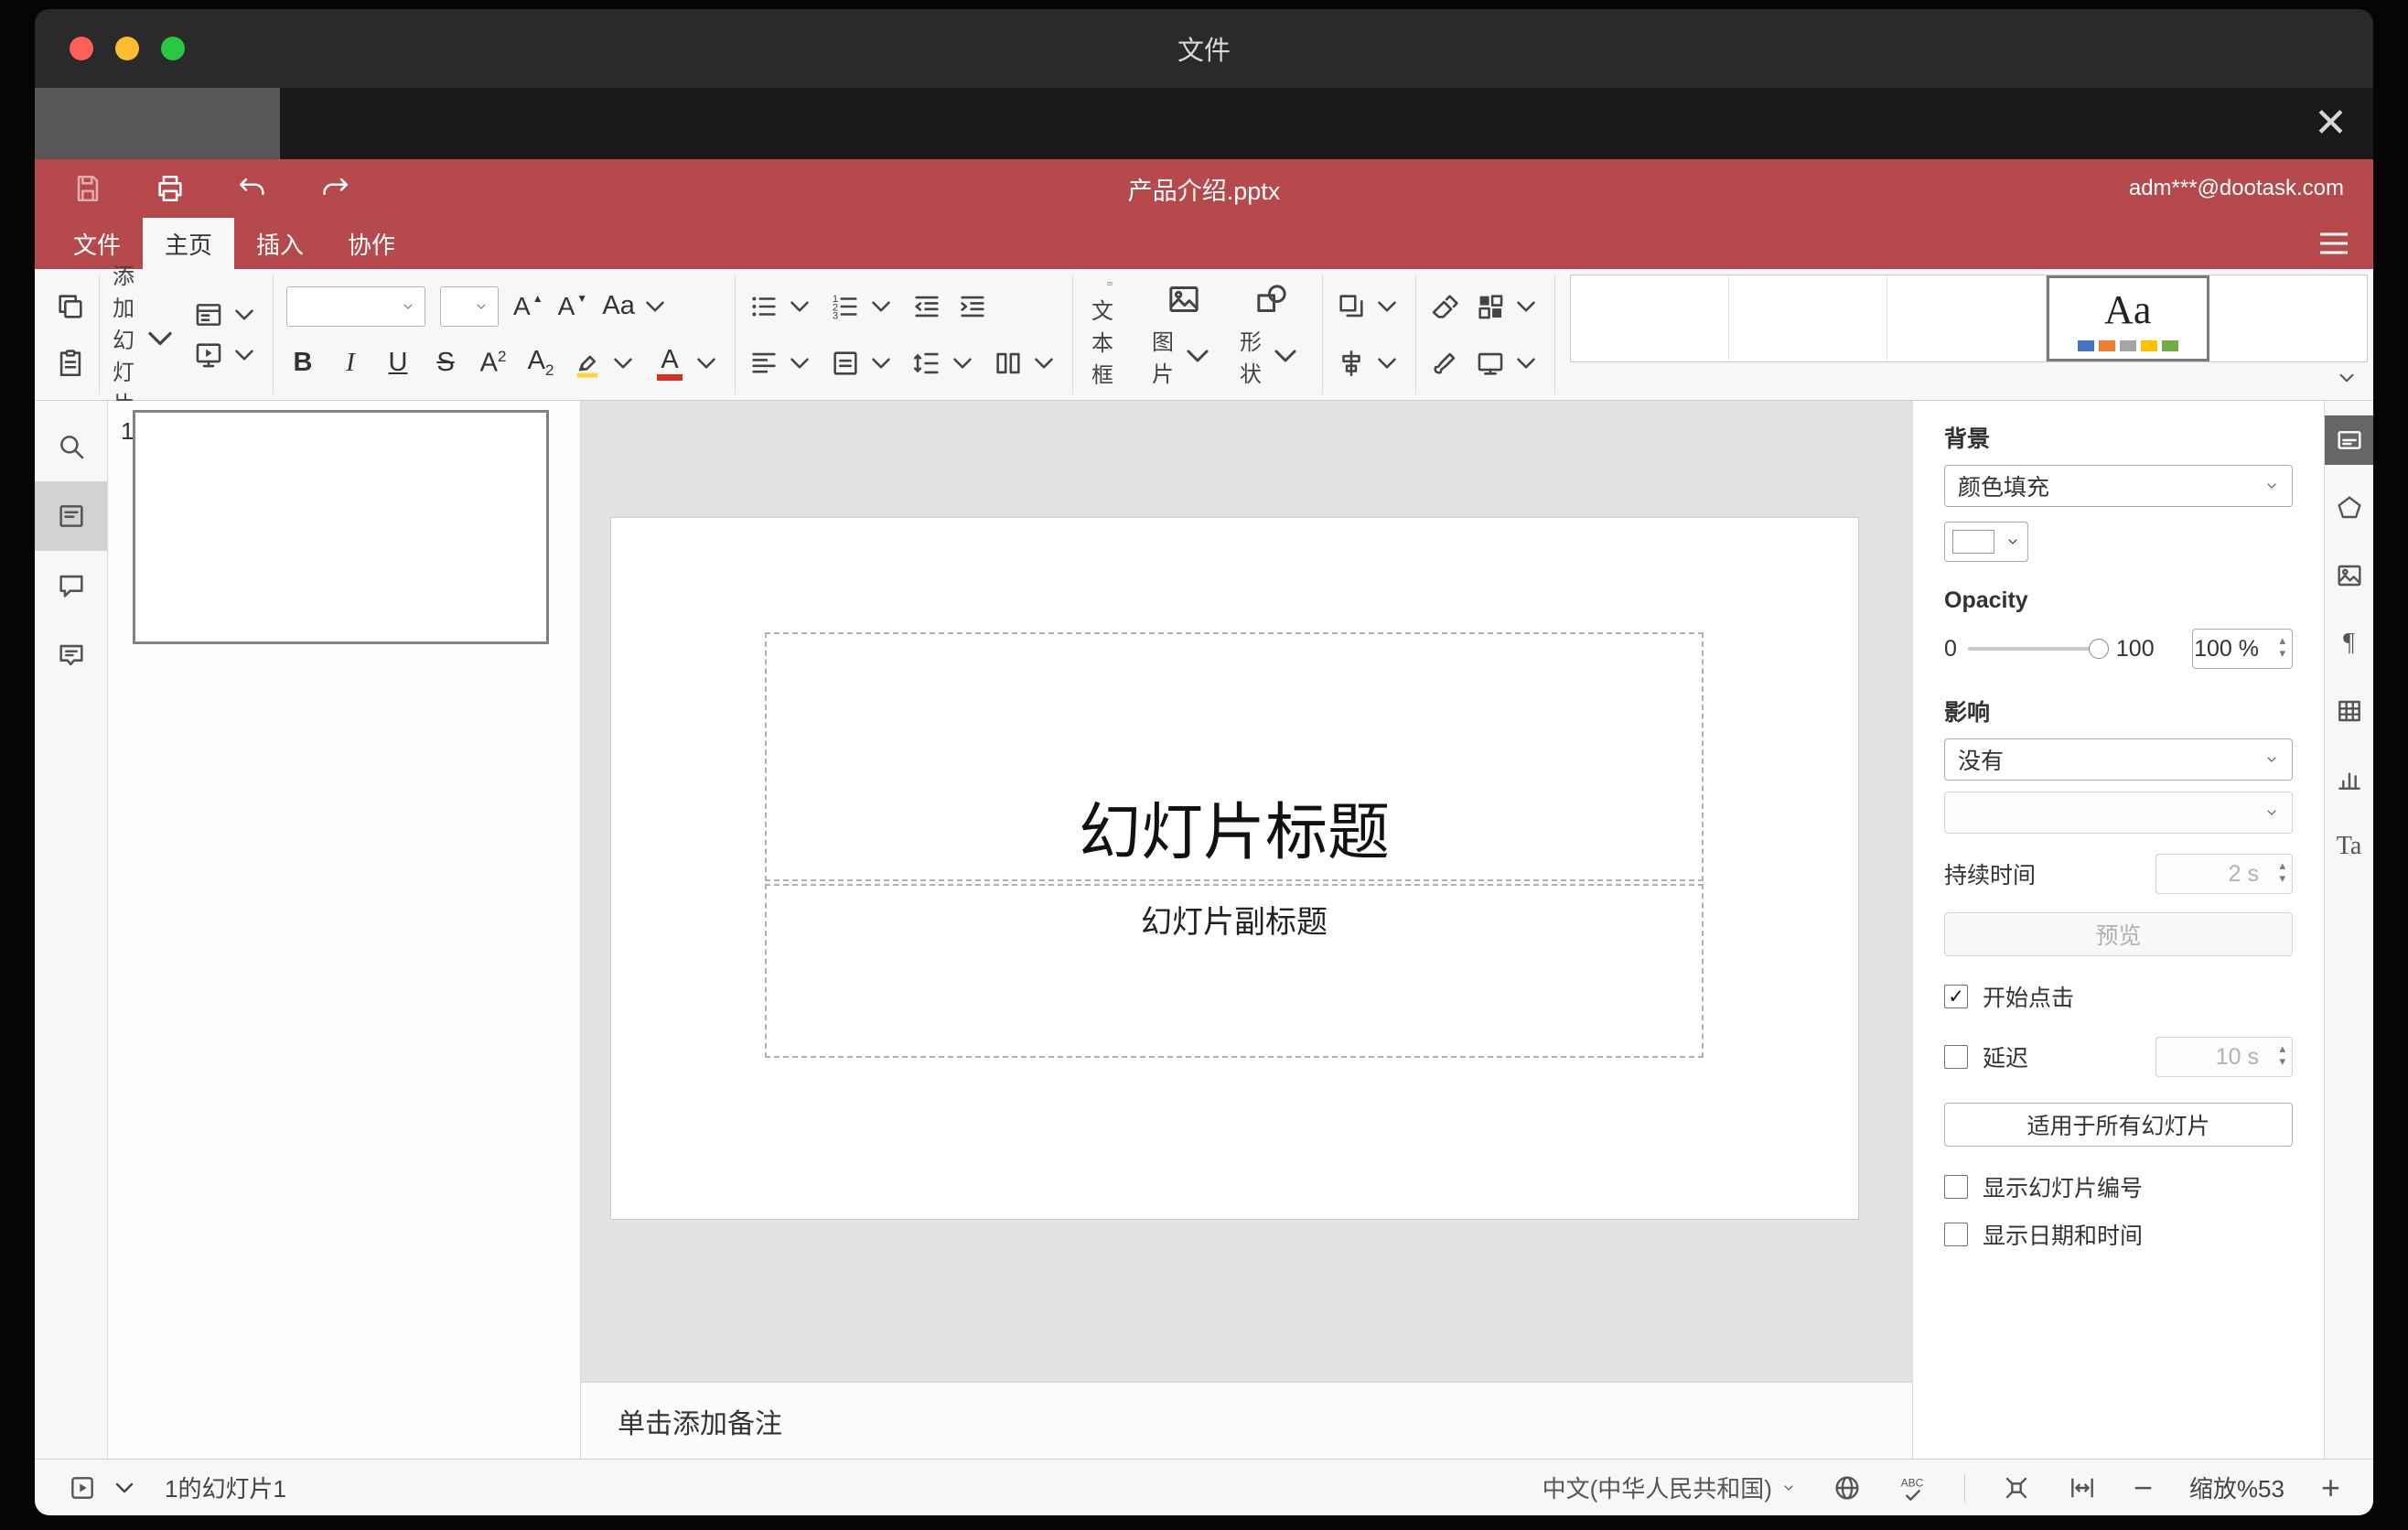 The width and height of the screenshot is (2408, 1530). What do you see at coordinates (1369, 363) in the screenshot?
I see `align-shapes-button` at bounding box center [1369, 363].